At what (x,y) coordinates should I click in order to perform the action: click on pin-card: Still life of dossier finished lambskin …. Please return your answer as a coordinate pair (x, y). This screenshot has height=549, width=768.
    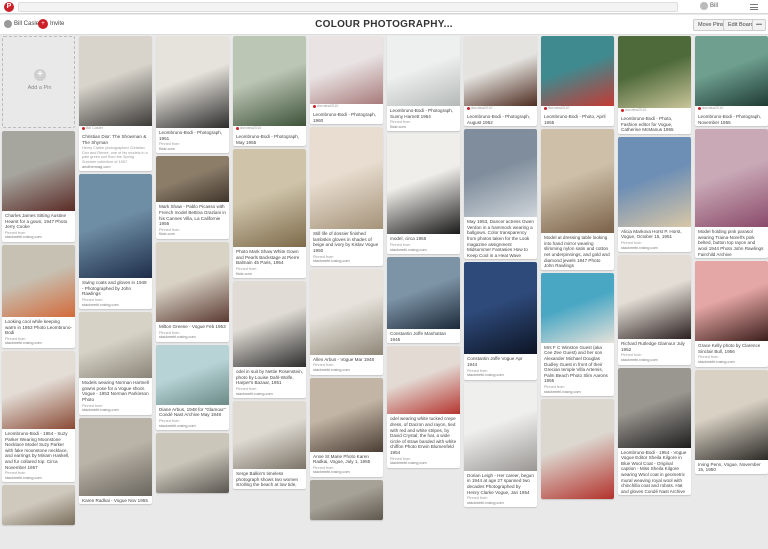
    Looking at the image, I should click on (346, 196).